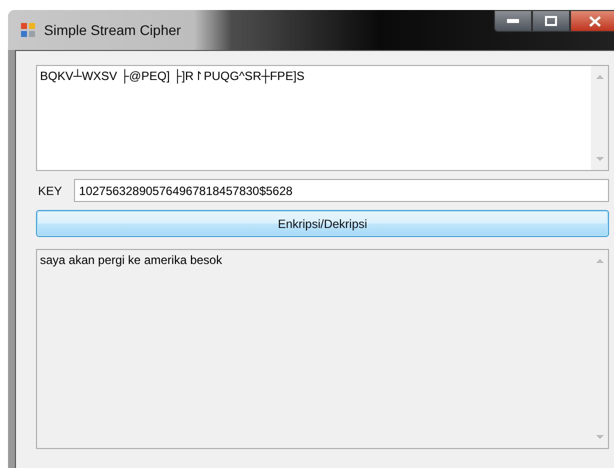 The height and width of the screenshot is (468, 614). Describe the element at coordinates (172, 76) in the screenshot. I see `cipher-text: BQKV┴WXSV ├@PEQ] ├]R↾PUQG^SR┼FPE]S` at that location.